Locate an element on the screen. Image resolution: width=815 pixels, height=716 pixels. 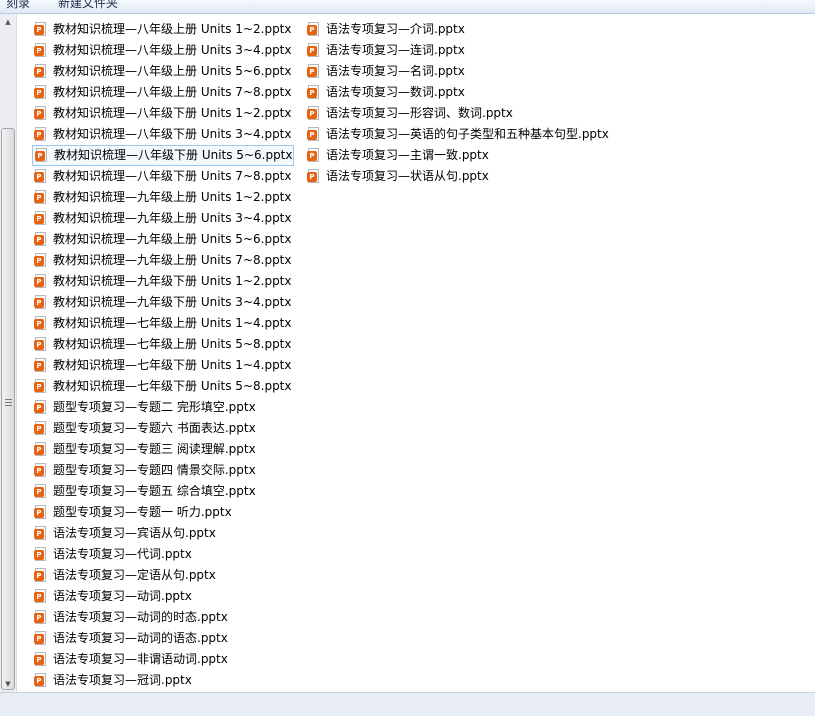
file-item: P 语法专项复习—代词.pptx is located at coordinates (163, 554).